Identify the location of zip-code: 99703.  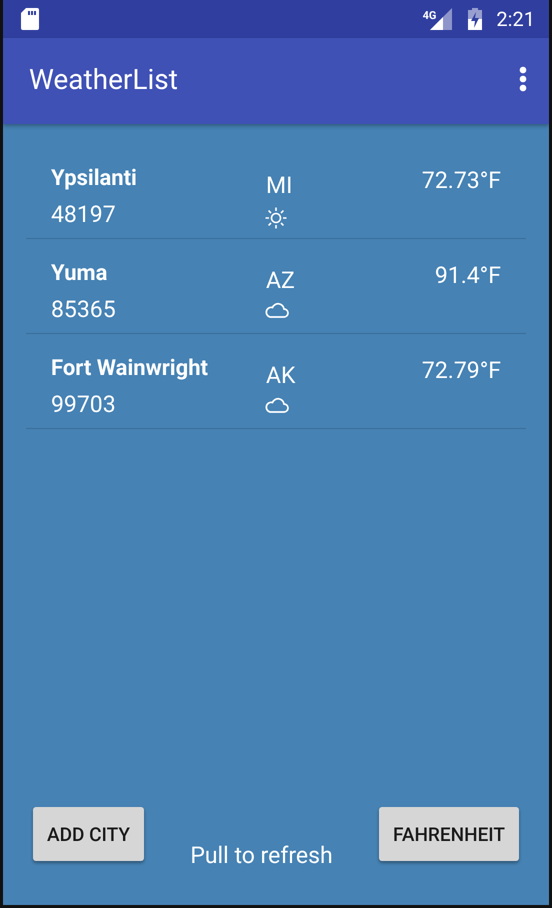
(84, 404).